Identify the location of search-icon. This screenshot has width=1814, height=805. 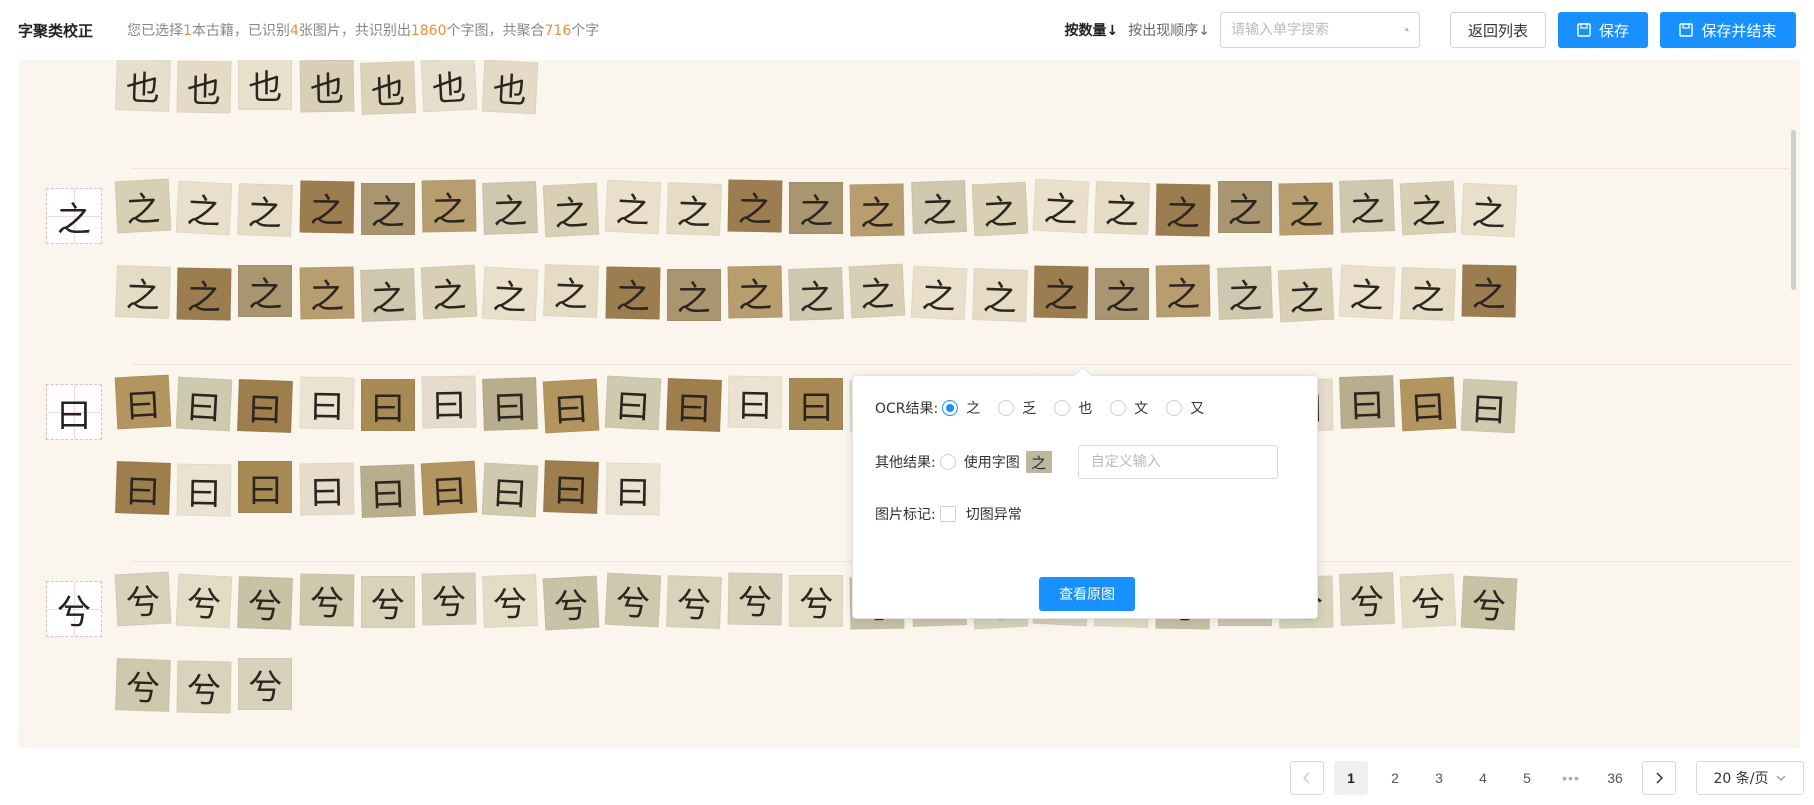
(1407, 30).